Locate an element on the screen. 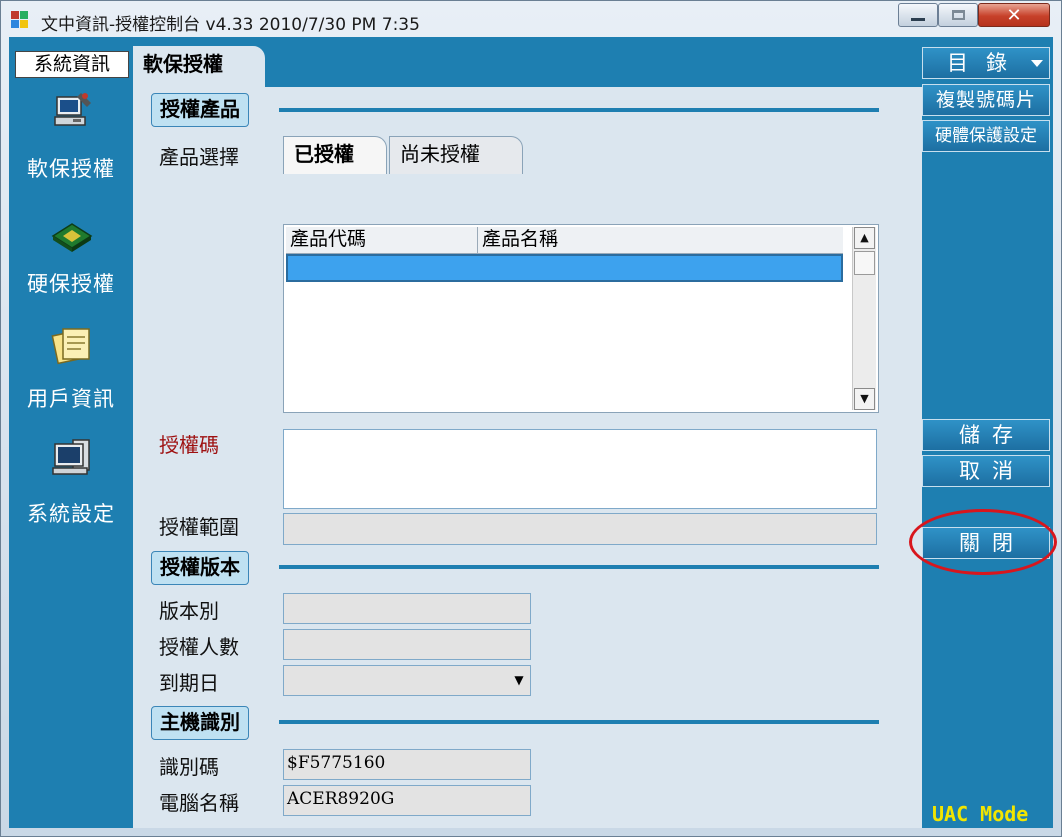  maximize-button is located at coordinates (958, 15).